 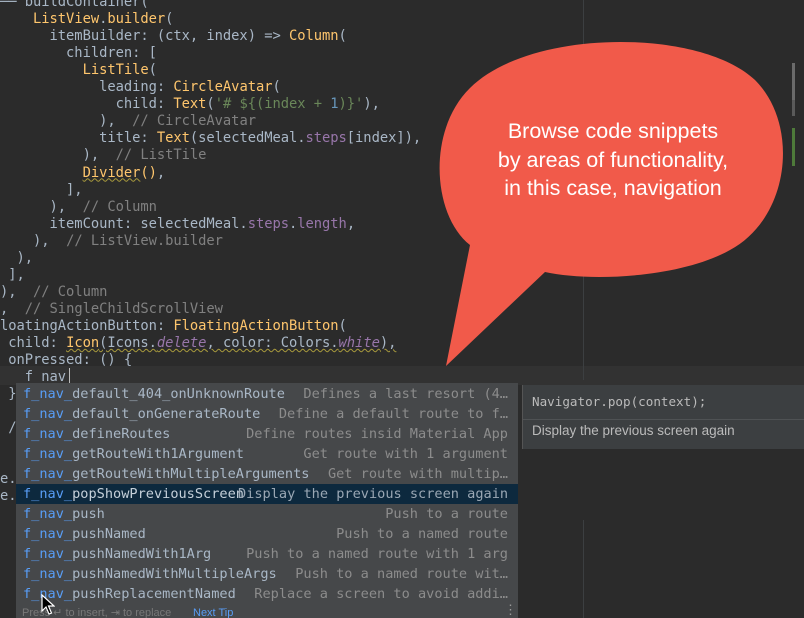 I want to click on next-tip-link: Next Tip, so click(x=213, y=612).